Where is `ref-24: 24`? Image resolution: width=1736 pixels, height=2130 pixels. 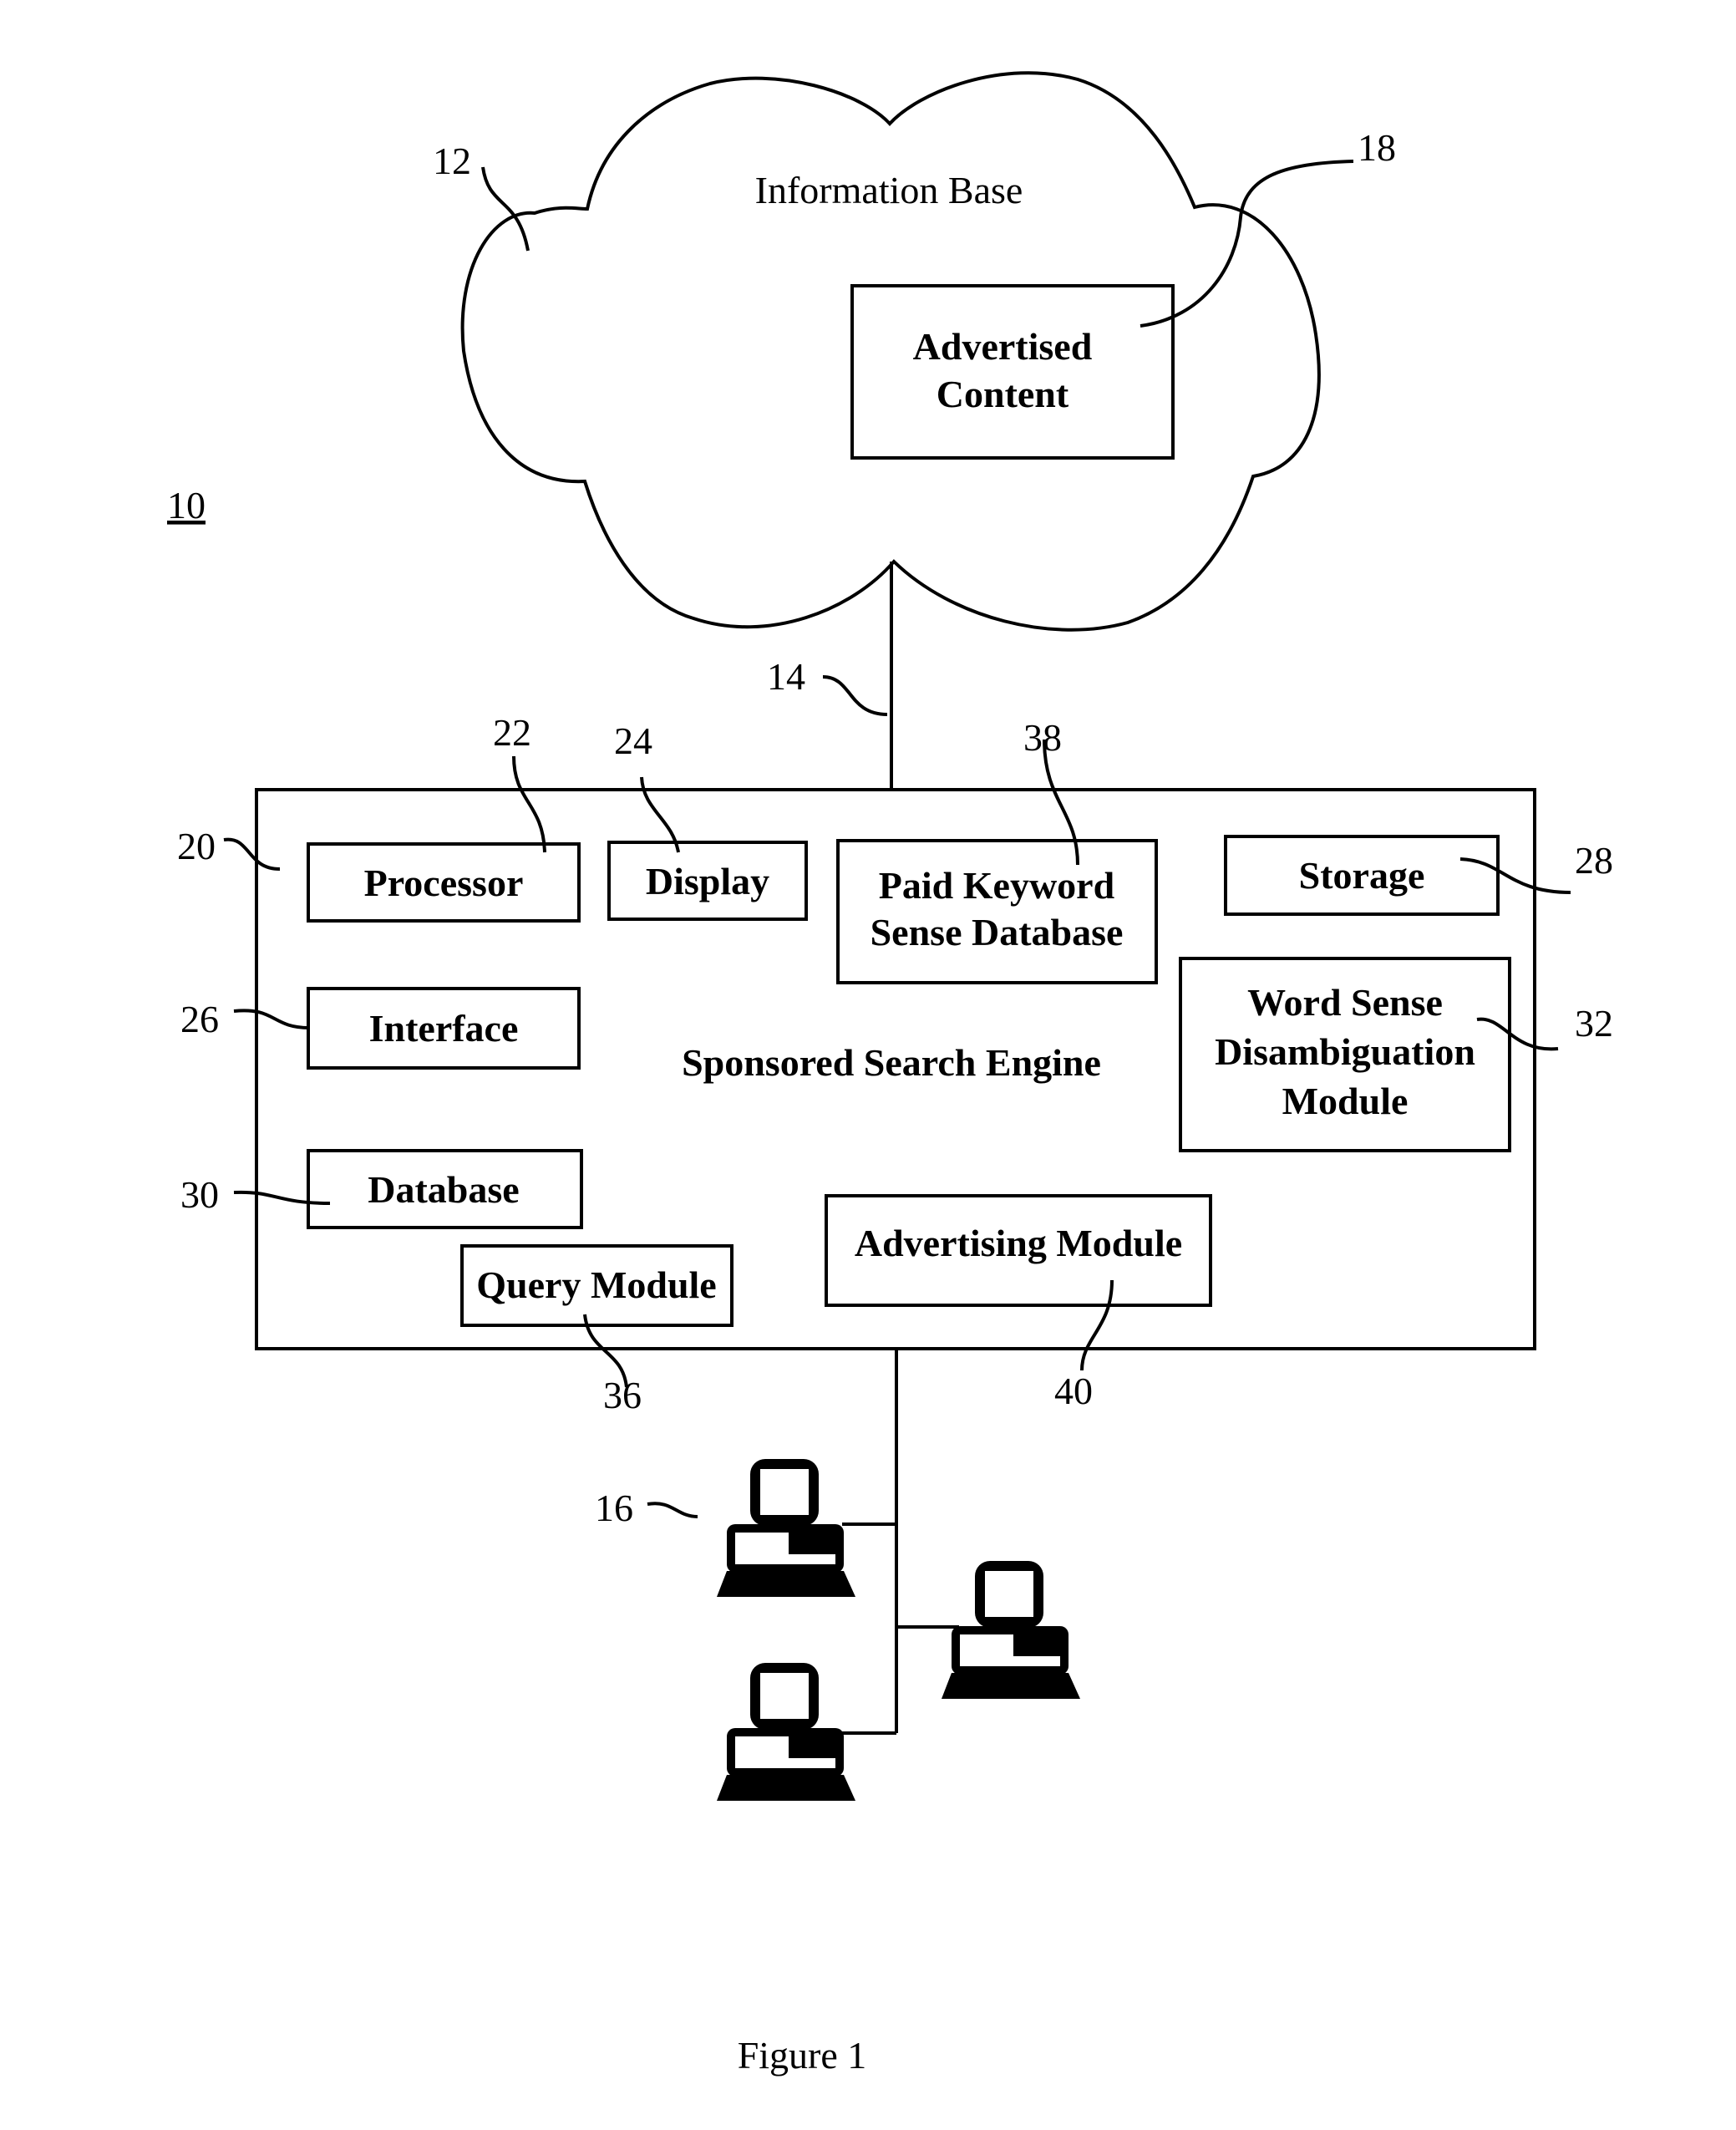
ref-24: 24 is located at coordinates (633, 741).